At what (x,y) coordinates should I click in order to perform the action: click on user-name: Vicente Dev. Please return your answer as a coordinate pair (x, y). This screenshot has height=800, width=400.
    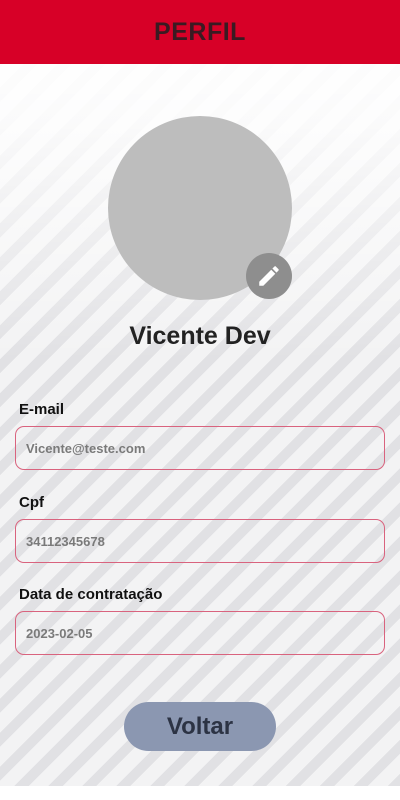
    Looking at the image, I should click on (200, 336).